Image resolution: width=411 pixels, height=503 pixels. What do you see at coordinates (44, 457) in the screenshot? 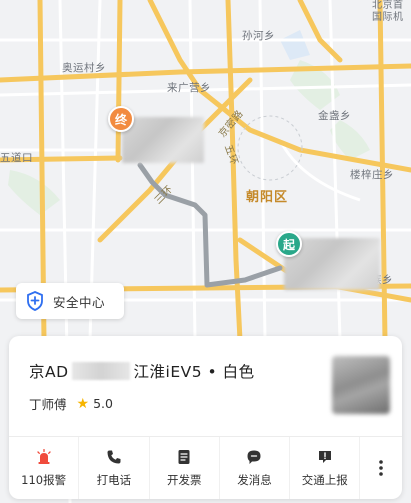
I see `alarm-icon` at bounding box center [44, 457].